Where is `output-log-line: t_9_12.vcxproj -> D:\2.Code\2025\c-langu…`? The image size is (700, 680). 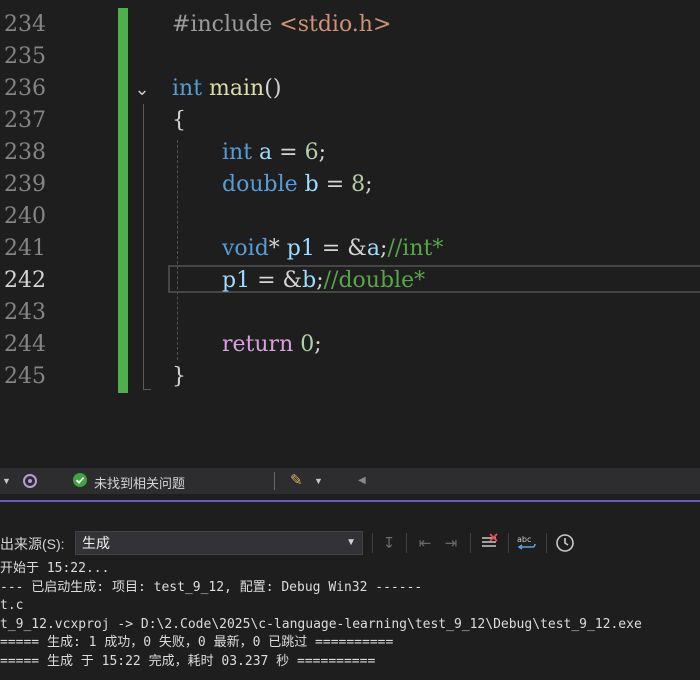
output-log-line: t_9_12.vcxproj -> D:\2.Code\2025\c-langu… is located at coordinates (321, 624).